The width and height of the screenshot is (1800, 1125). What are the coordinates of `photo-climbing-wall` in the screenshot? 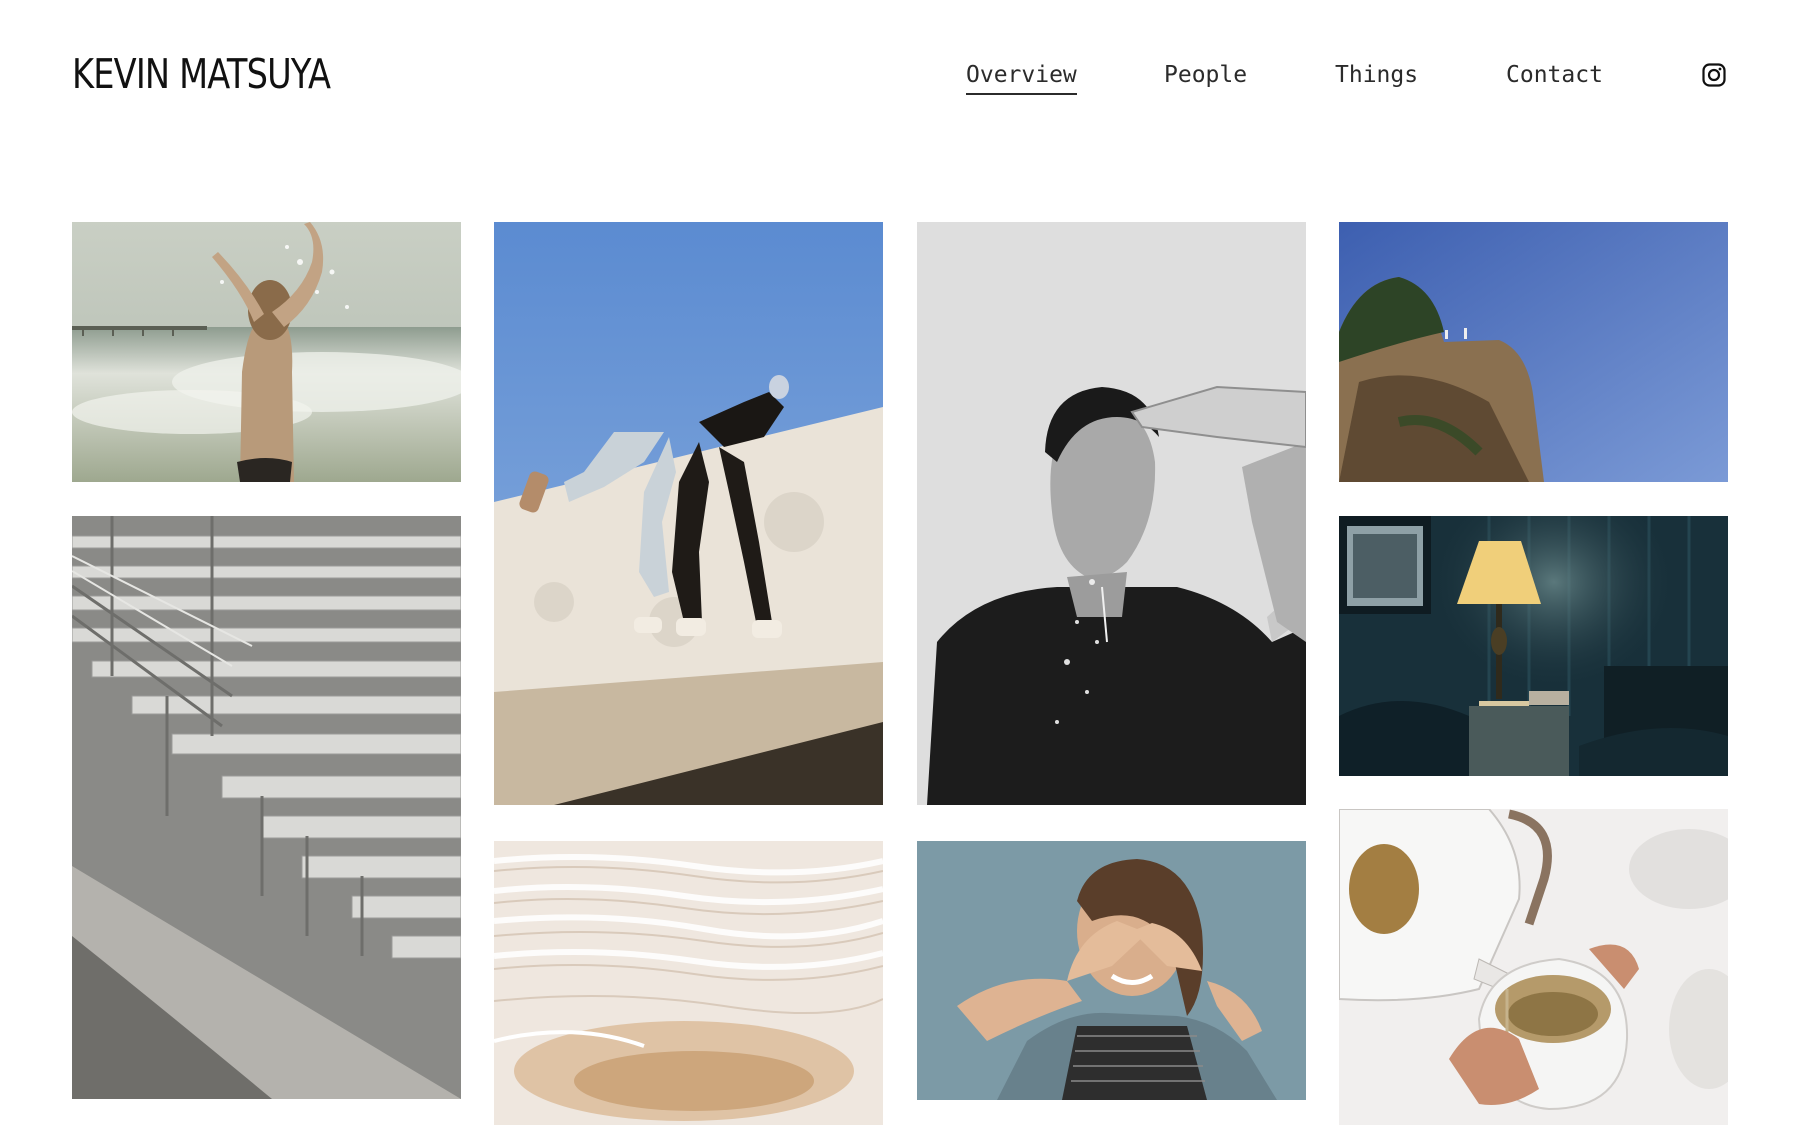 It's located at (688, 513).